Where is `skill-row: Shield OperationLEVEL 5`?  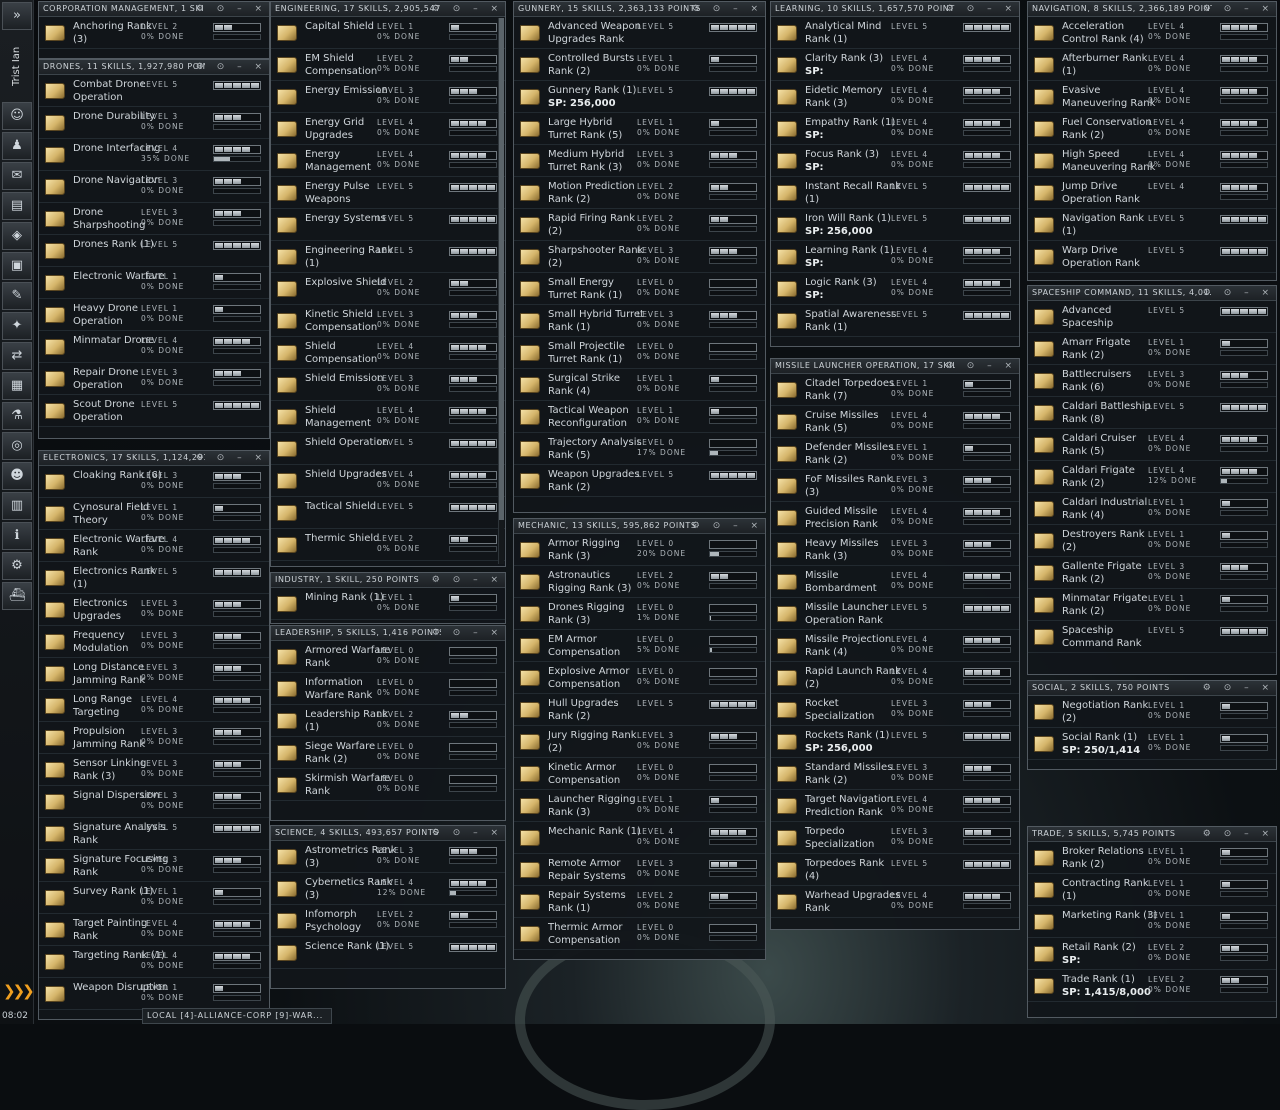 skill-row: Shield OperationLEVEL 5 is located at coordinates (388, 449).